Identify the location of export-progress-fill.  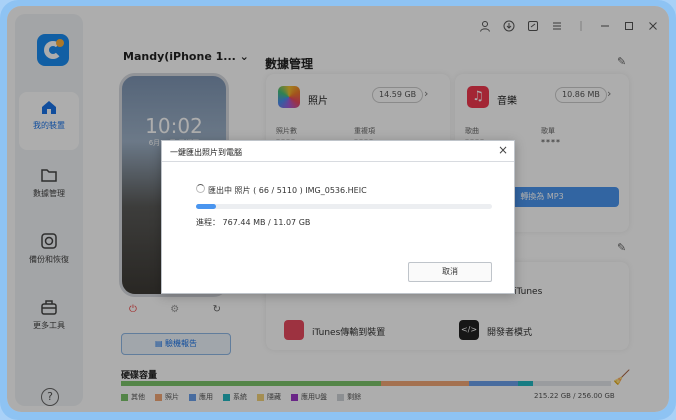
(206, 206).